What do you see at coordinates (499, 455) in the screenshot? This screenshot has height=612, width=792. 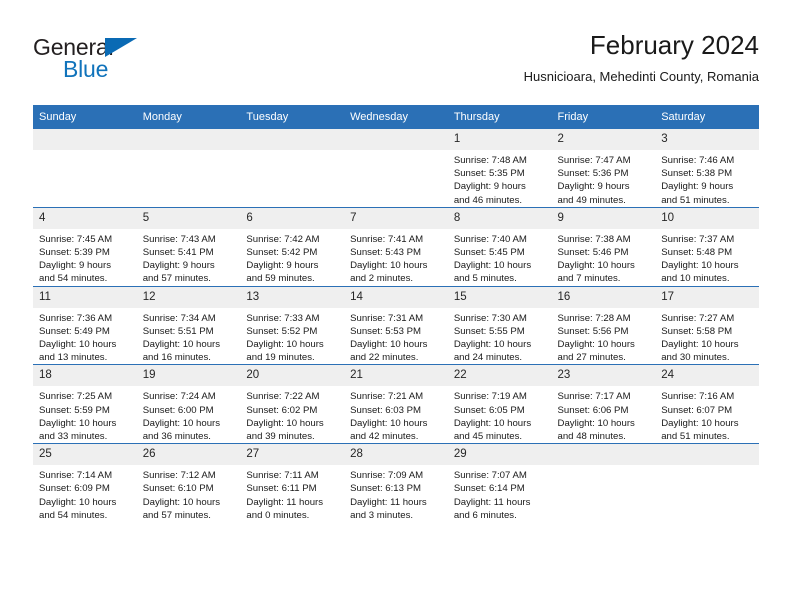 I see `day-number: 29` at bounding box center [499, 455].